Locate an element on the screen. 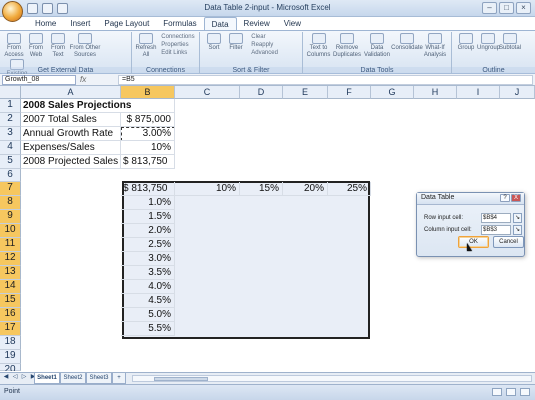 The height and width of the screenshot is (400, 535). page-layout-view-icon is located at coordinates (511, 392).